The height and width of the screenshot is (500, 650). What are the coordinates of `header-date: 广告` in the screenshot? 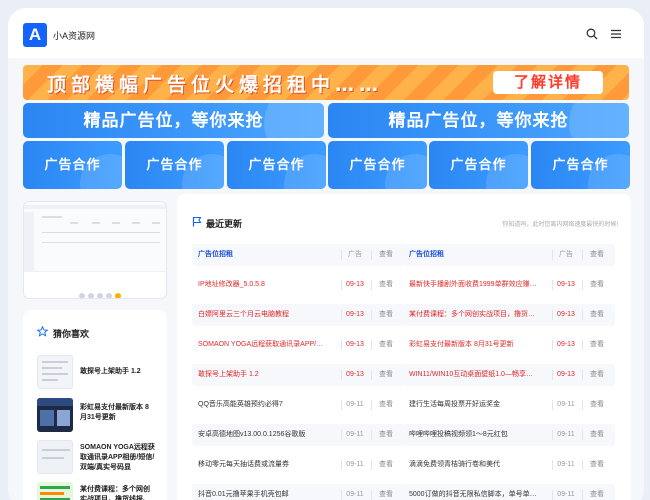 It's located at (355, 254).